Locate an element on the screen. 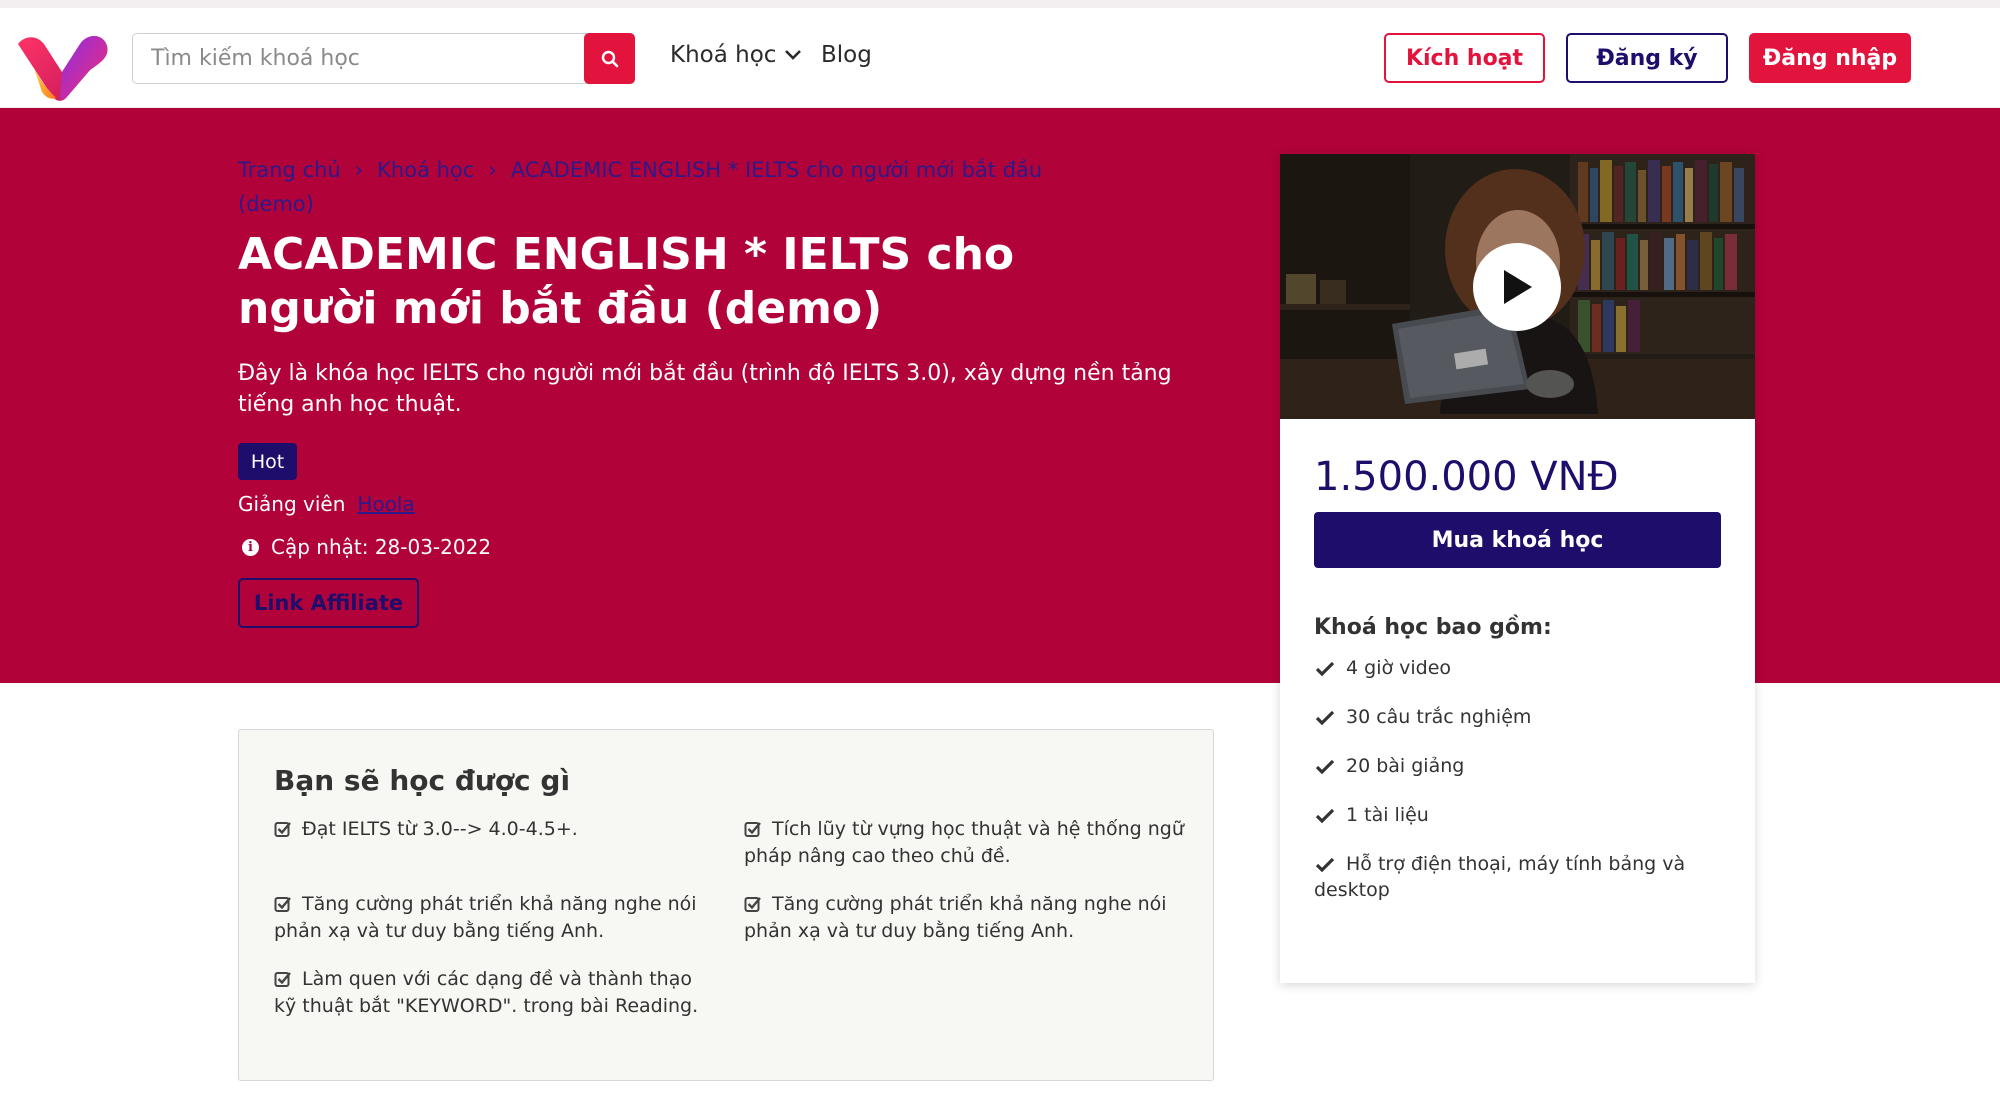 This screenshot has width=2000, height=1109. v-logo-icon is located at coordinates (62, 66).